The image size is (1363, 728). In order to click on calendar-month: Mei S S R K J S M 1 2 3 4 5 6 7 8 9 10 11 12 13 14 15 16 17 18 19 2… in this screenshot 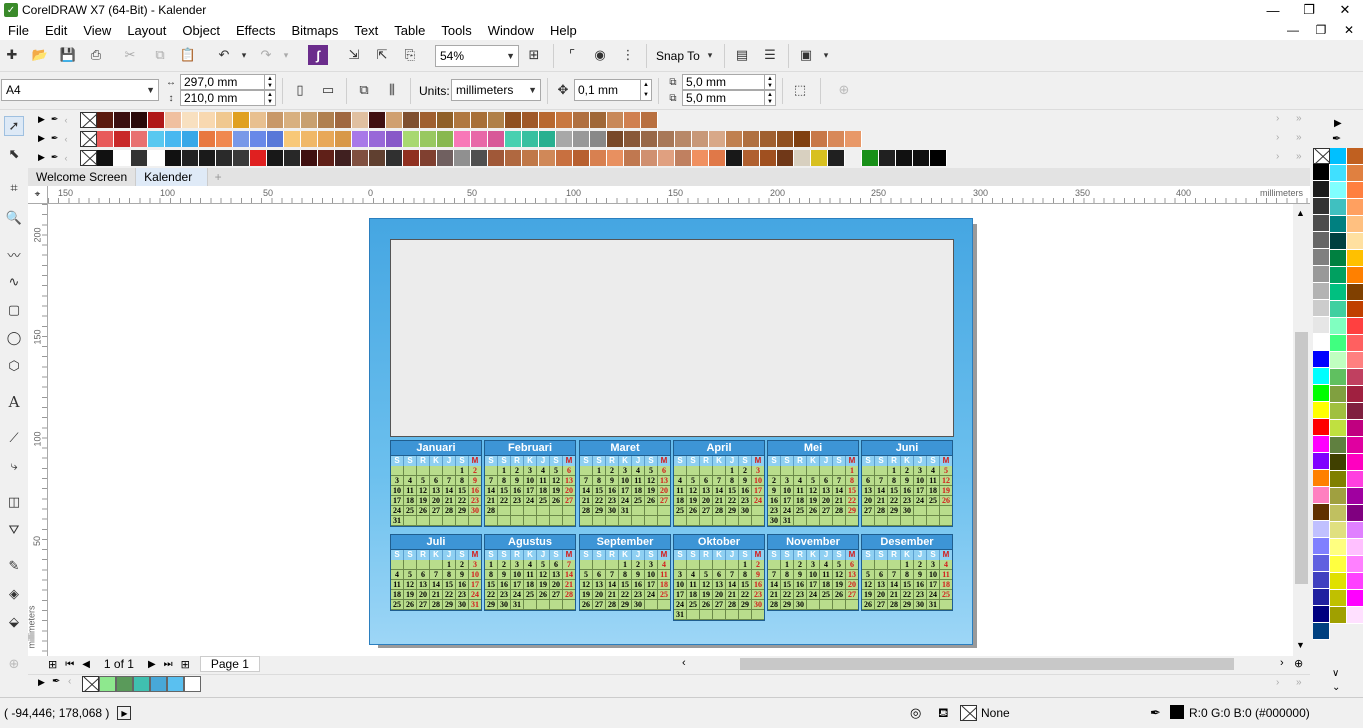, I will do `click(813, 483)`.